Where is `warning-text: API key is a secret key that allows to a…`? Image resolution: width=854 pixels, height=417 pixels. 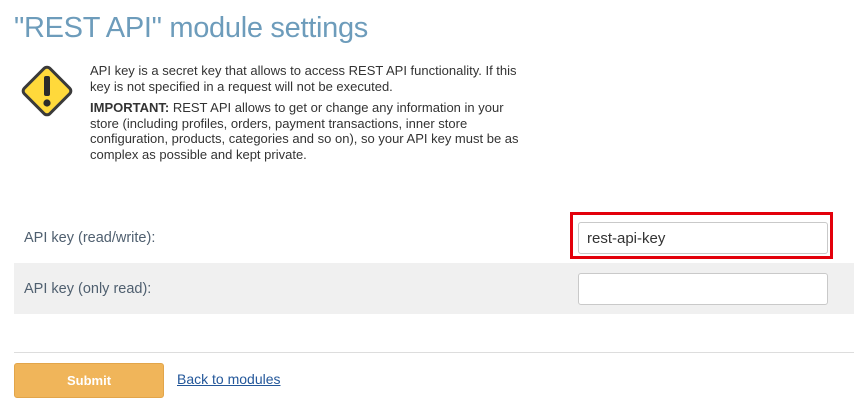
warning-text: API key is a secret key that allows to a… is located at coordinates (310, 115).